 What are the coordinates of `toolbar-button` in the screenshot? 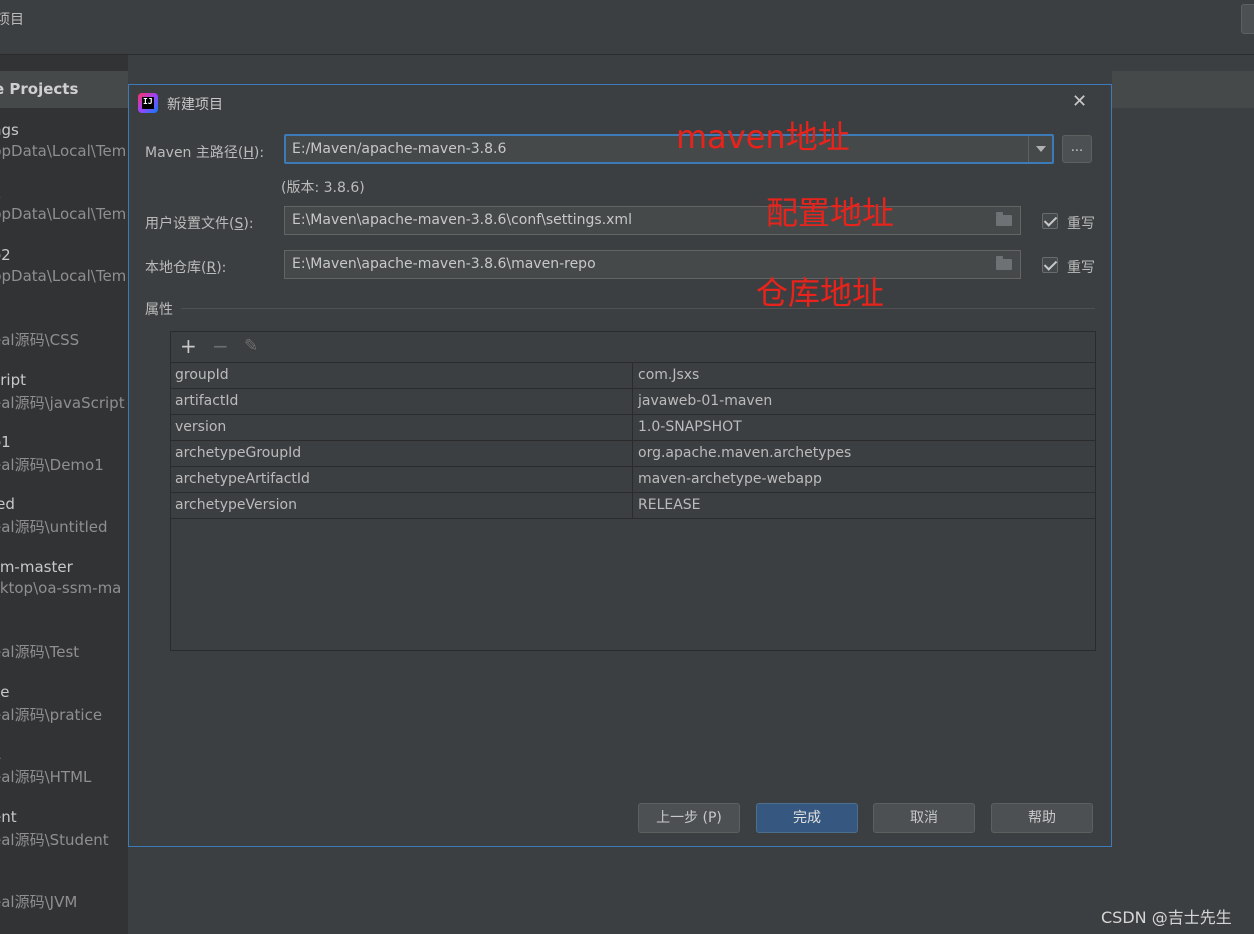 It's located at (1247, 19).